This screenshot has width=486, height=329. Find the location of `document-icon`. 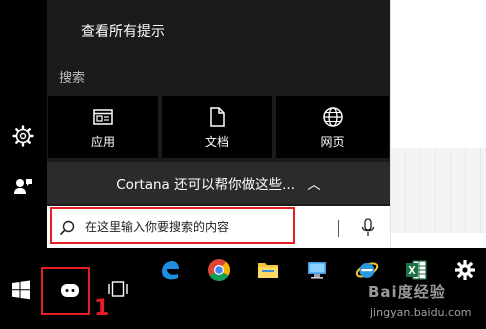

document-icon is located at coordinates (217, 117).